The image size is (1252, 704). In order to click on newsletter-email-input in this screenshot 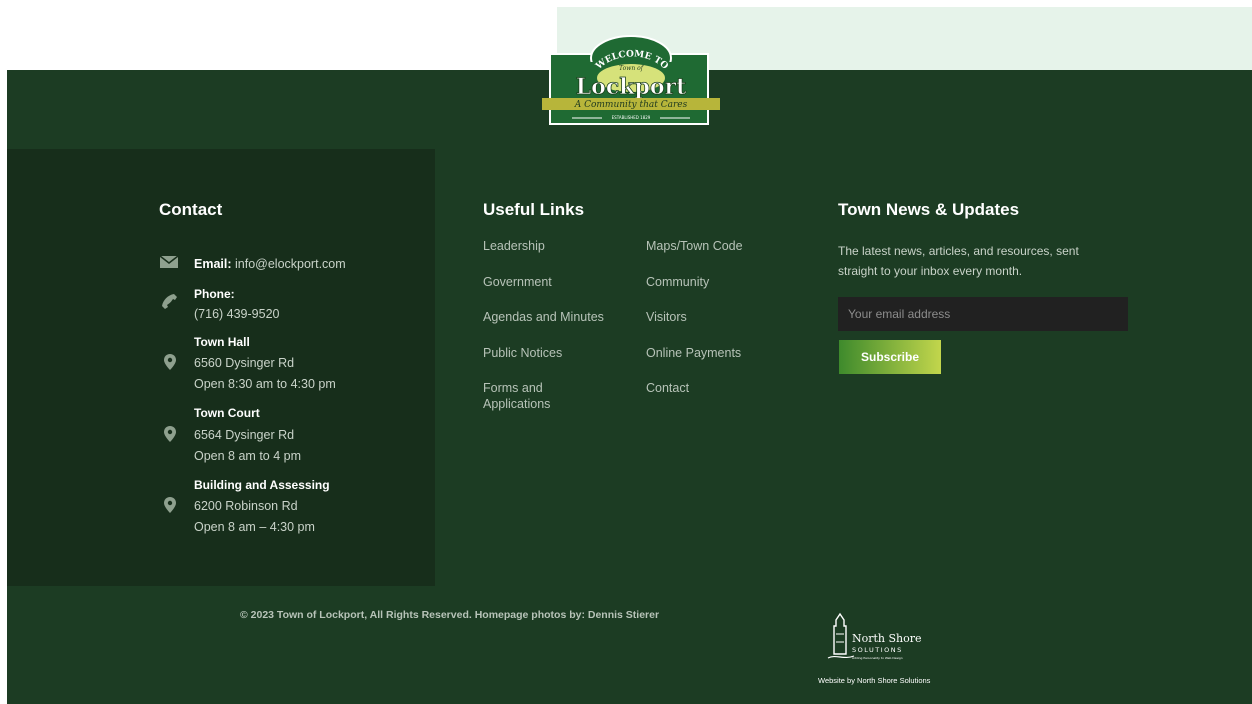, I will do `click(983, 314)`.